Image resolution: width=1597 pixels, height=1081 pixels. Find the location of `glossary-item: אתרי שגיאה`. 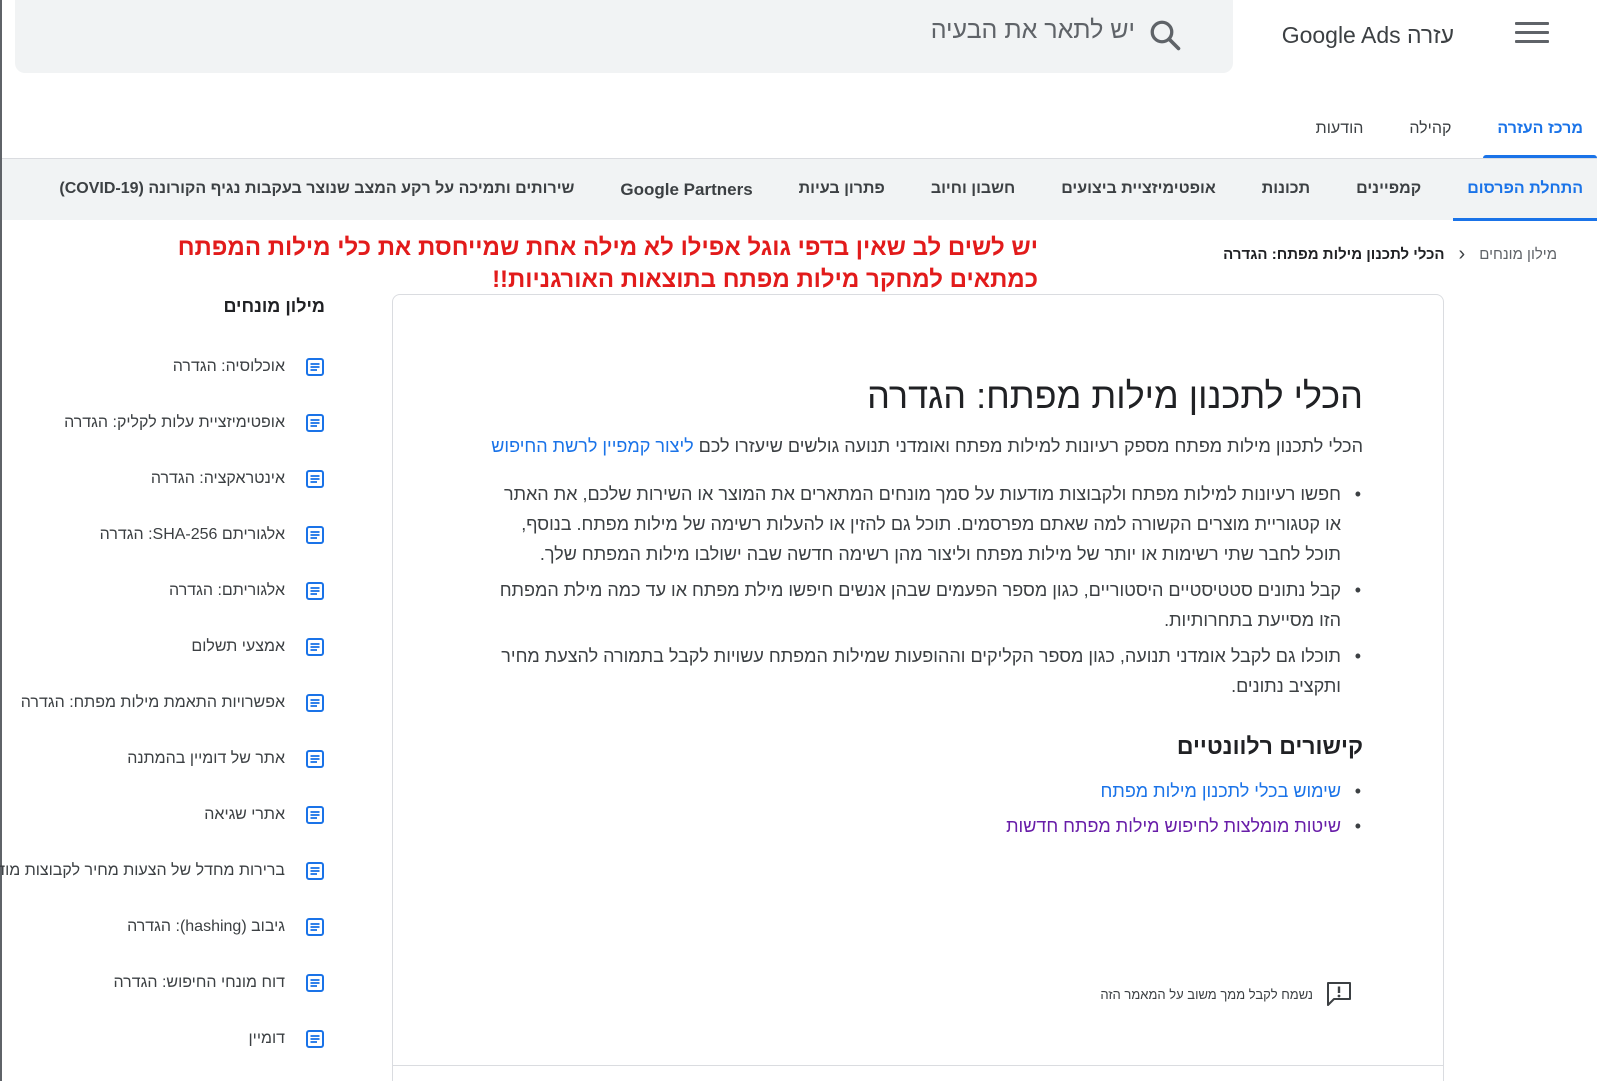

glossary-item: אתרי שגיאה is located at coordinates (162, 815).